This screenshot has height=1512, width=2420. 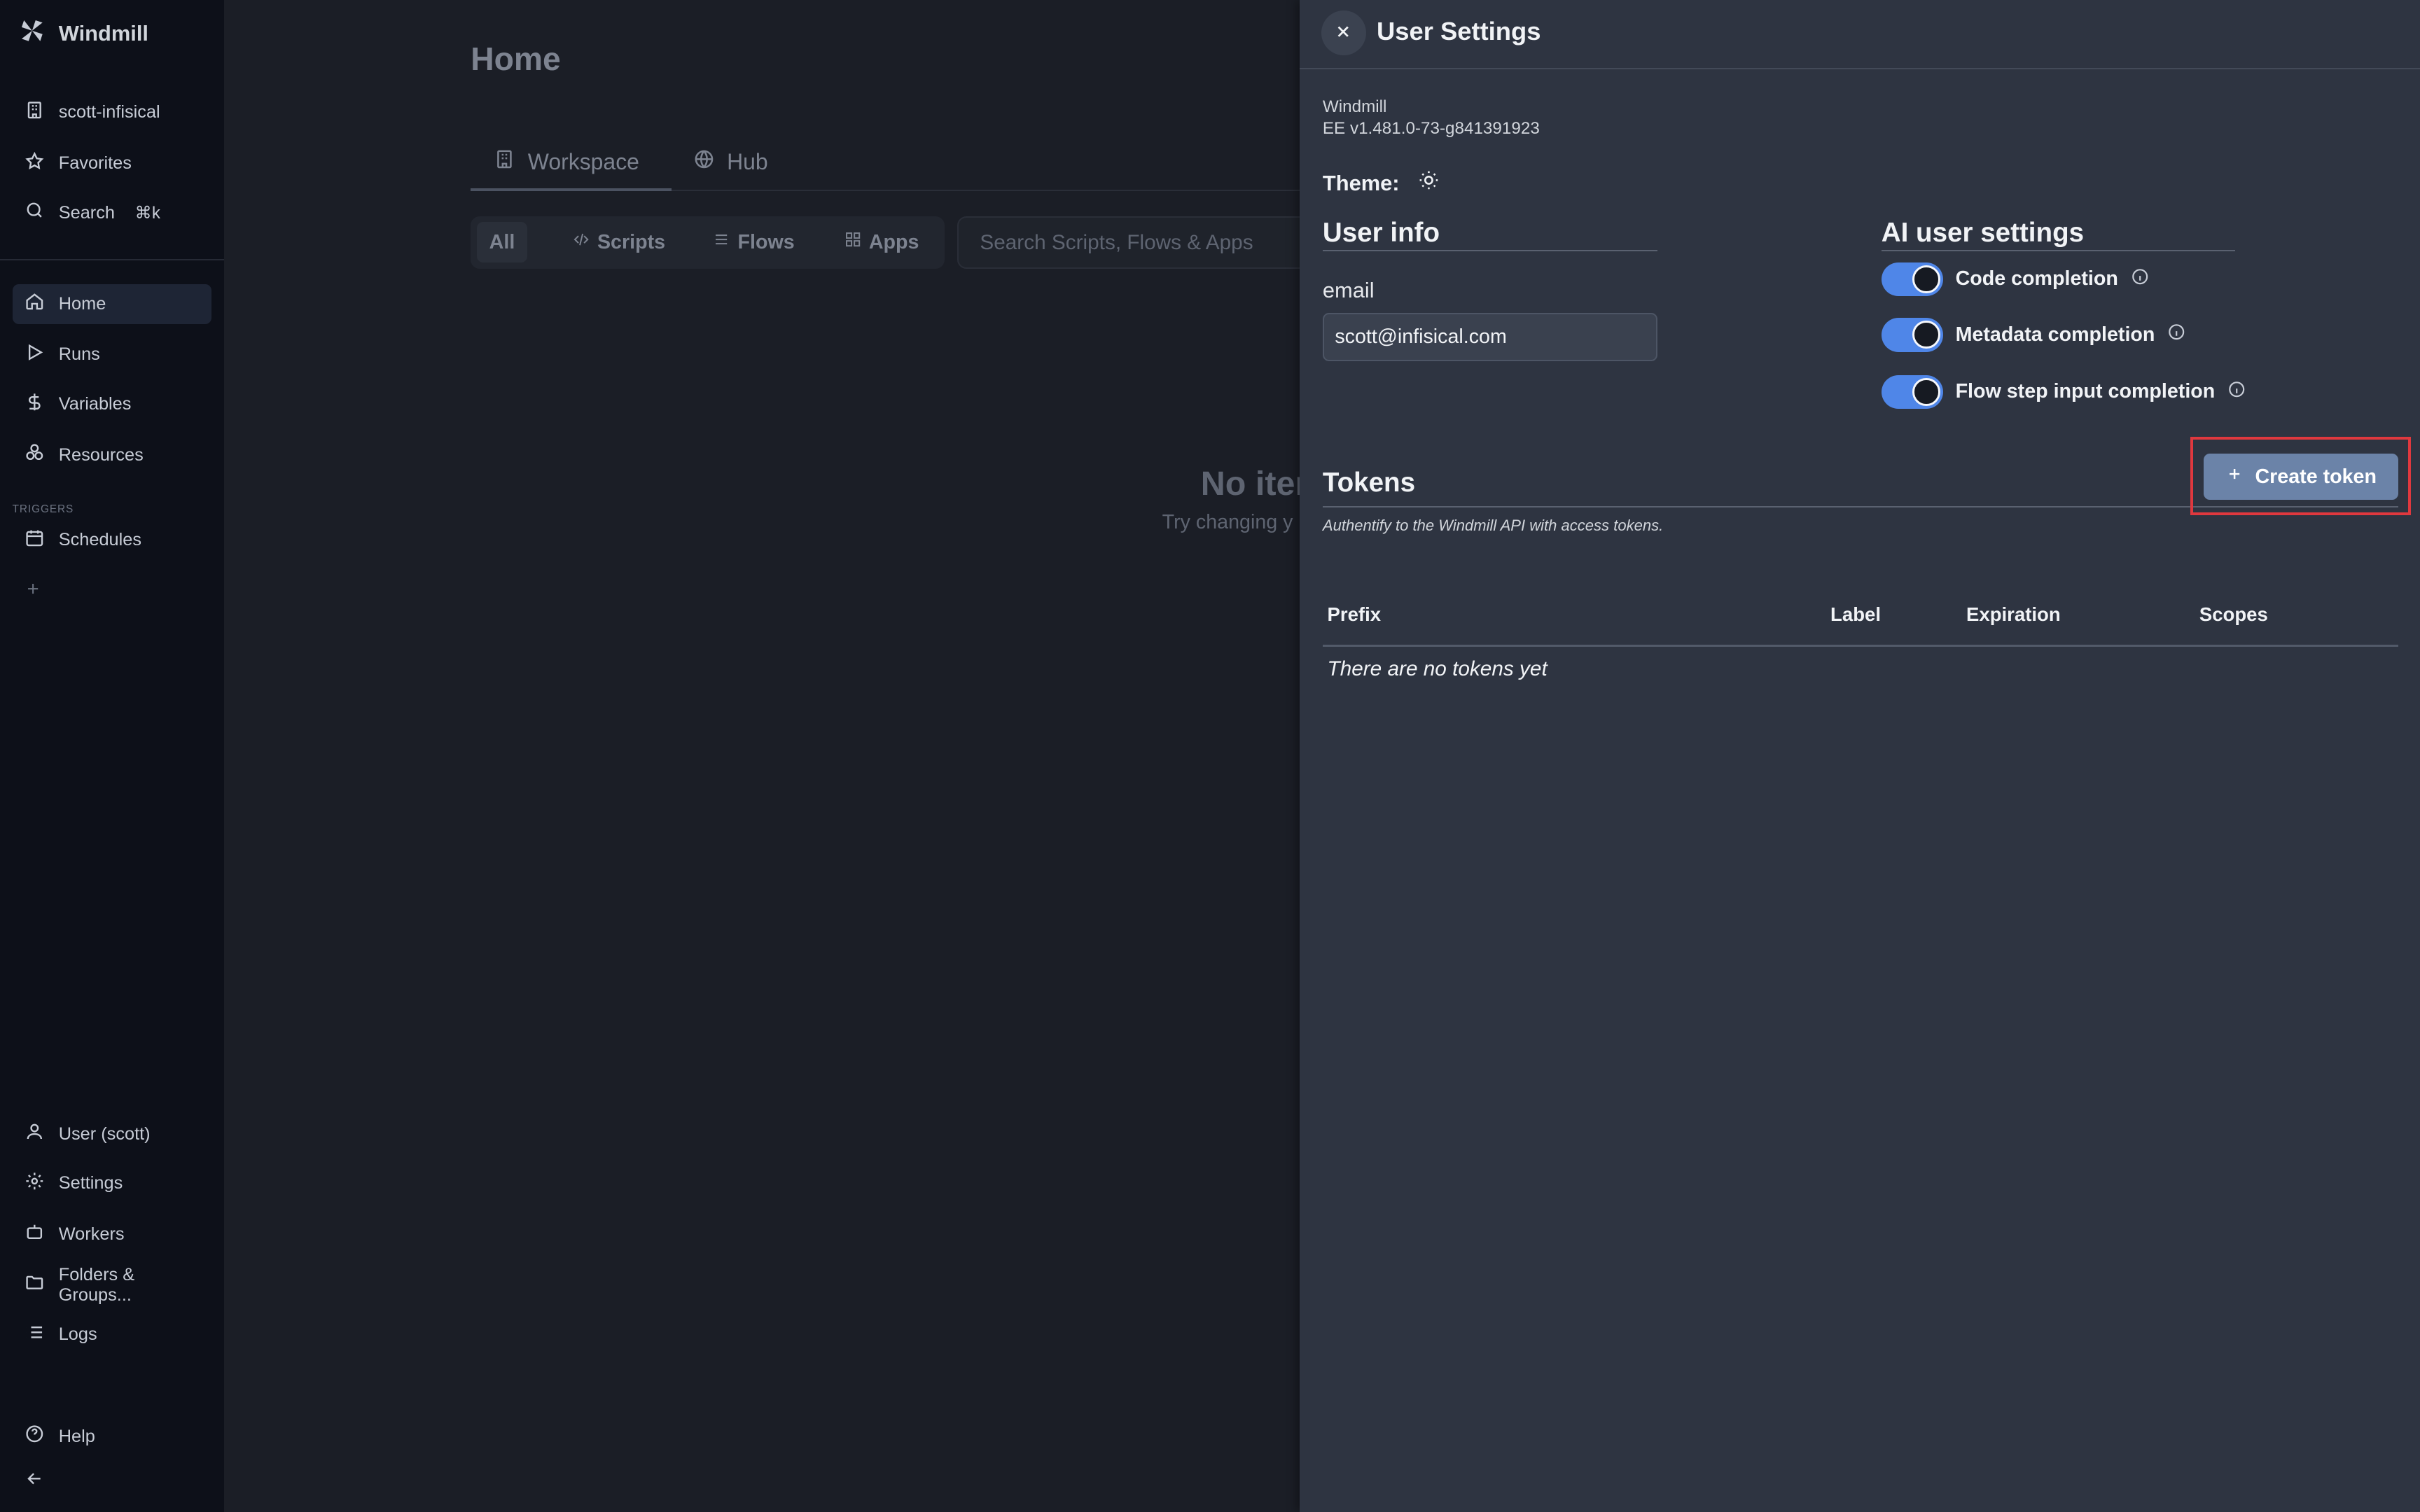 I want to click on sidebar-item-settings: Settings, so click(x=112, y=1183).